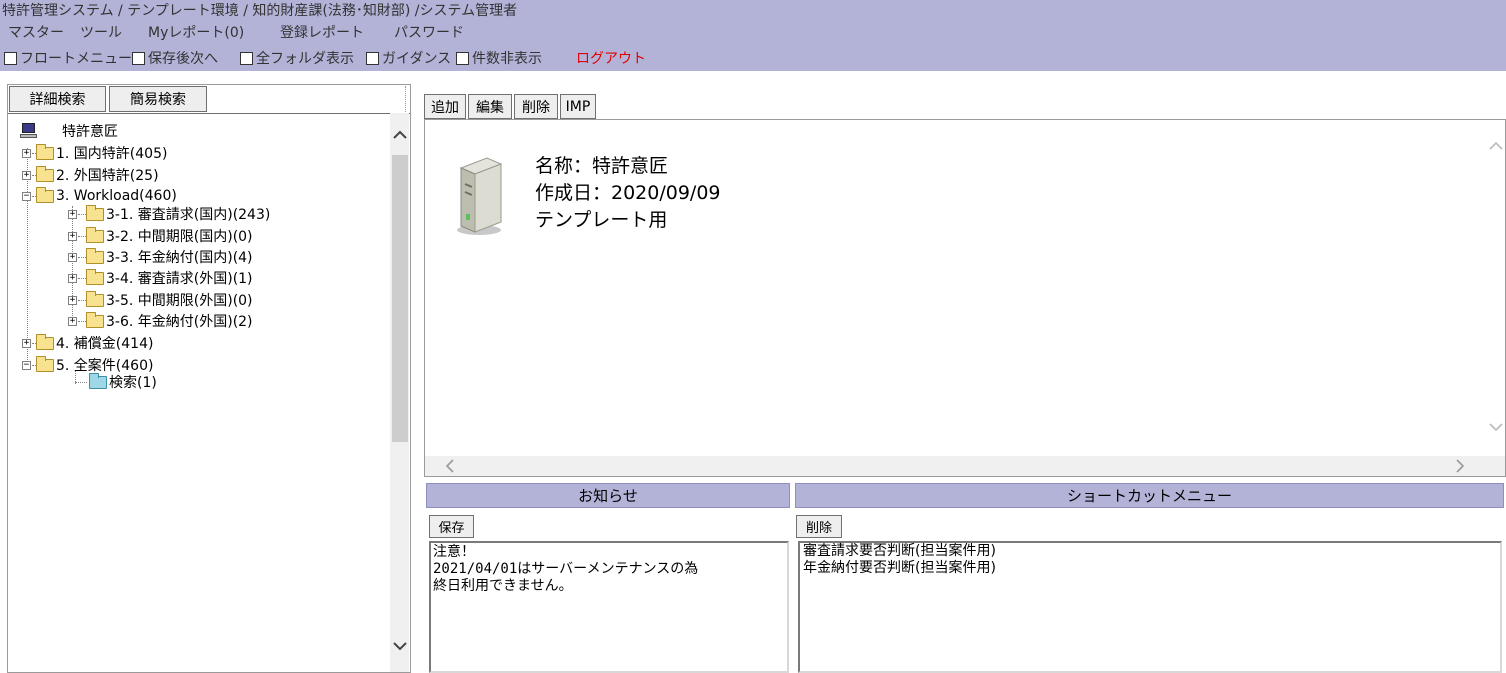 The image size is (1506, 673). Describe the element at coordinates (965, 466) in the screenshot. I see `content-horizontal-scrollbar` at that location.